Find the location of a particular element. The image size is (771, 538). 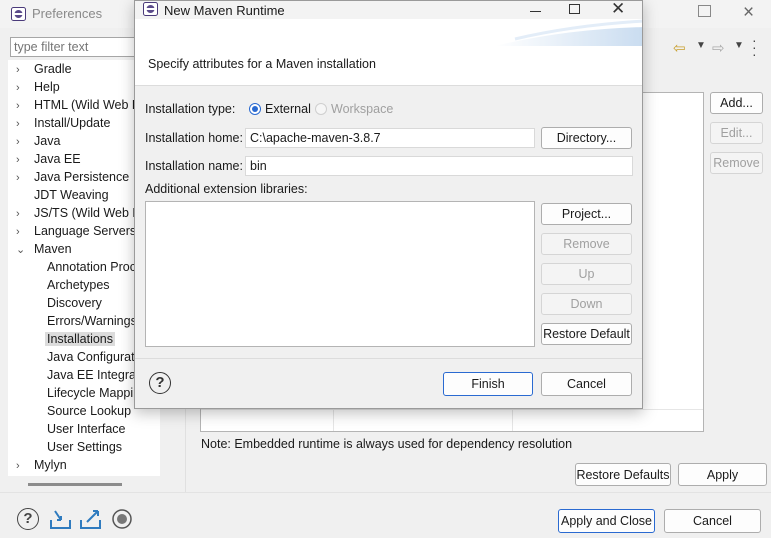

tree-item-label: Lifecycle Mapping is located at coordinates (97, 393).